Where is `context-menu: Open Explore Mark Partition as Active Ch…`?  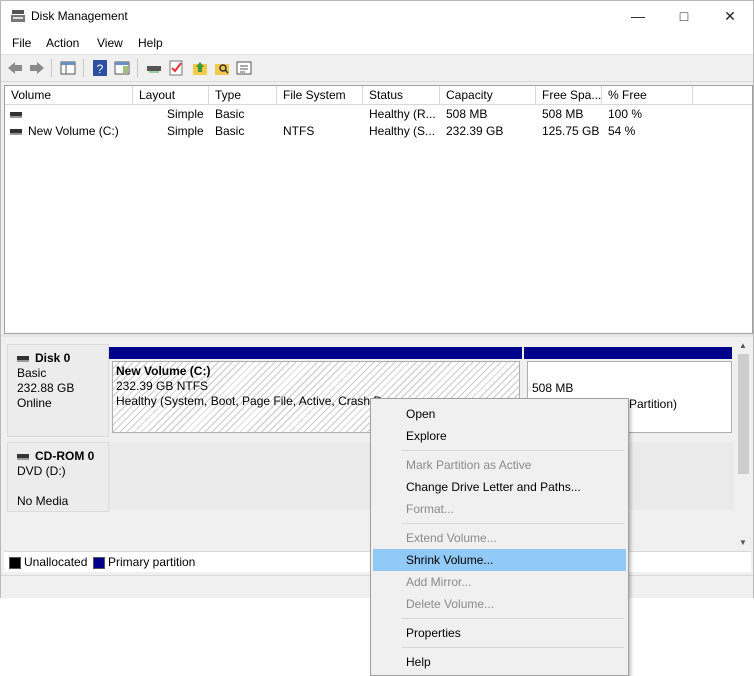 context-menu: Open Explore Mark Partition as Active Ch… is located at coordinates (499, 537).